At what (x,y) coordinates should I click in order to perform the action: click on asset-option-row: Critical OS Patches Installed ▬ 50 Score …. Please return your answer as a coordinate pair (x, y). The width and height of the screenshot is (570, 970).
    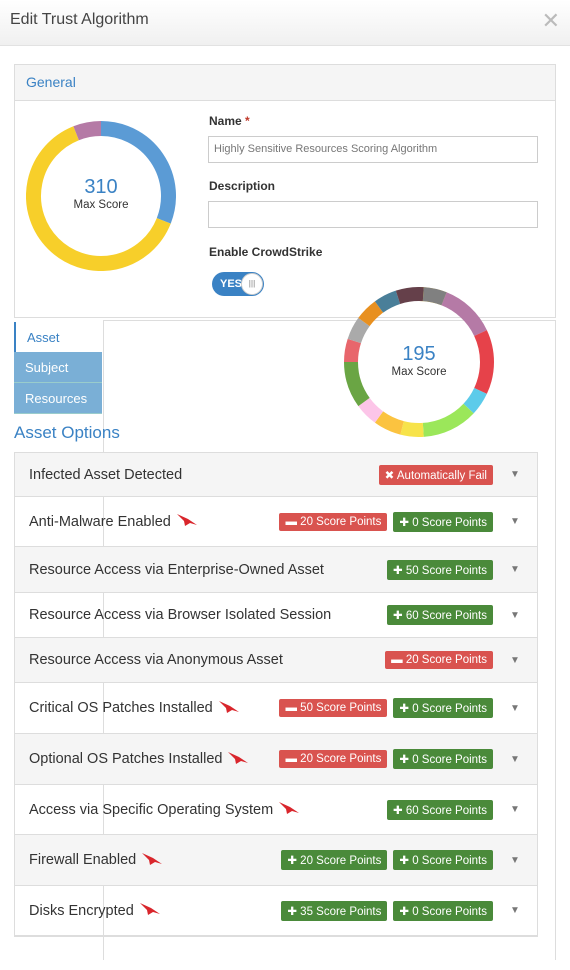
    Looking at the image, I should click on (276, 708).